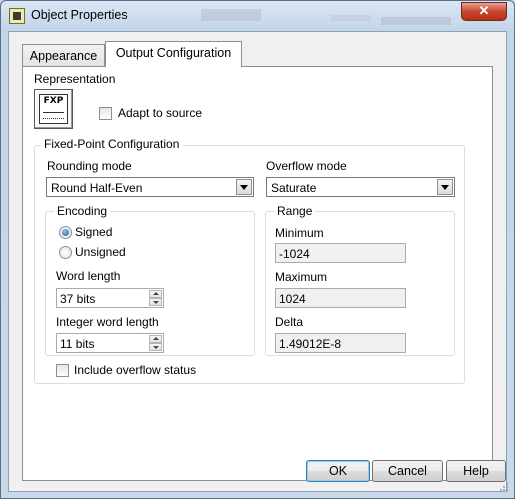 This screenshot has width=515, height=499. What do you see at coordinates (107, 322) in the screenshot?
I see `integer-word-length-label: Integer word length` at bounding box center [107, 322].